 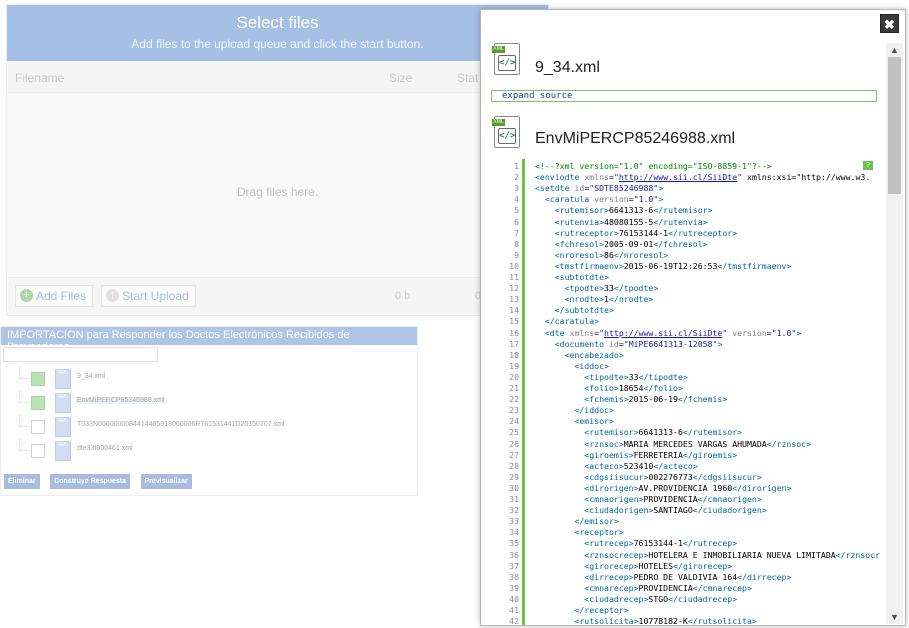 What do you see at coordinates (277, 296) in the screenshot?
I see `upload-footer: + Add Files ↑ Start Upload 0 b 0` at bounding box center [277, 296].